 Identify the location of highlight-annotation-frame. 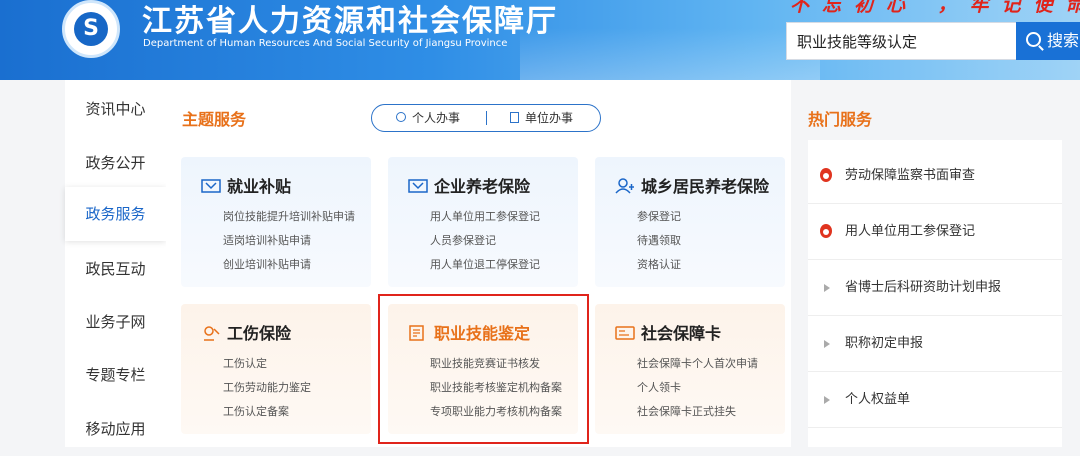
(483, 369).